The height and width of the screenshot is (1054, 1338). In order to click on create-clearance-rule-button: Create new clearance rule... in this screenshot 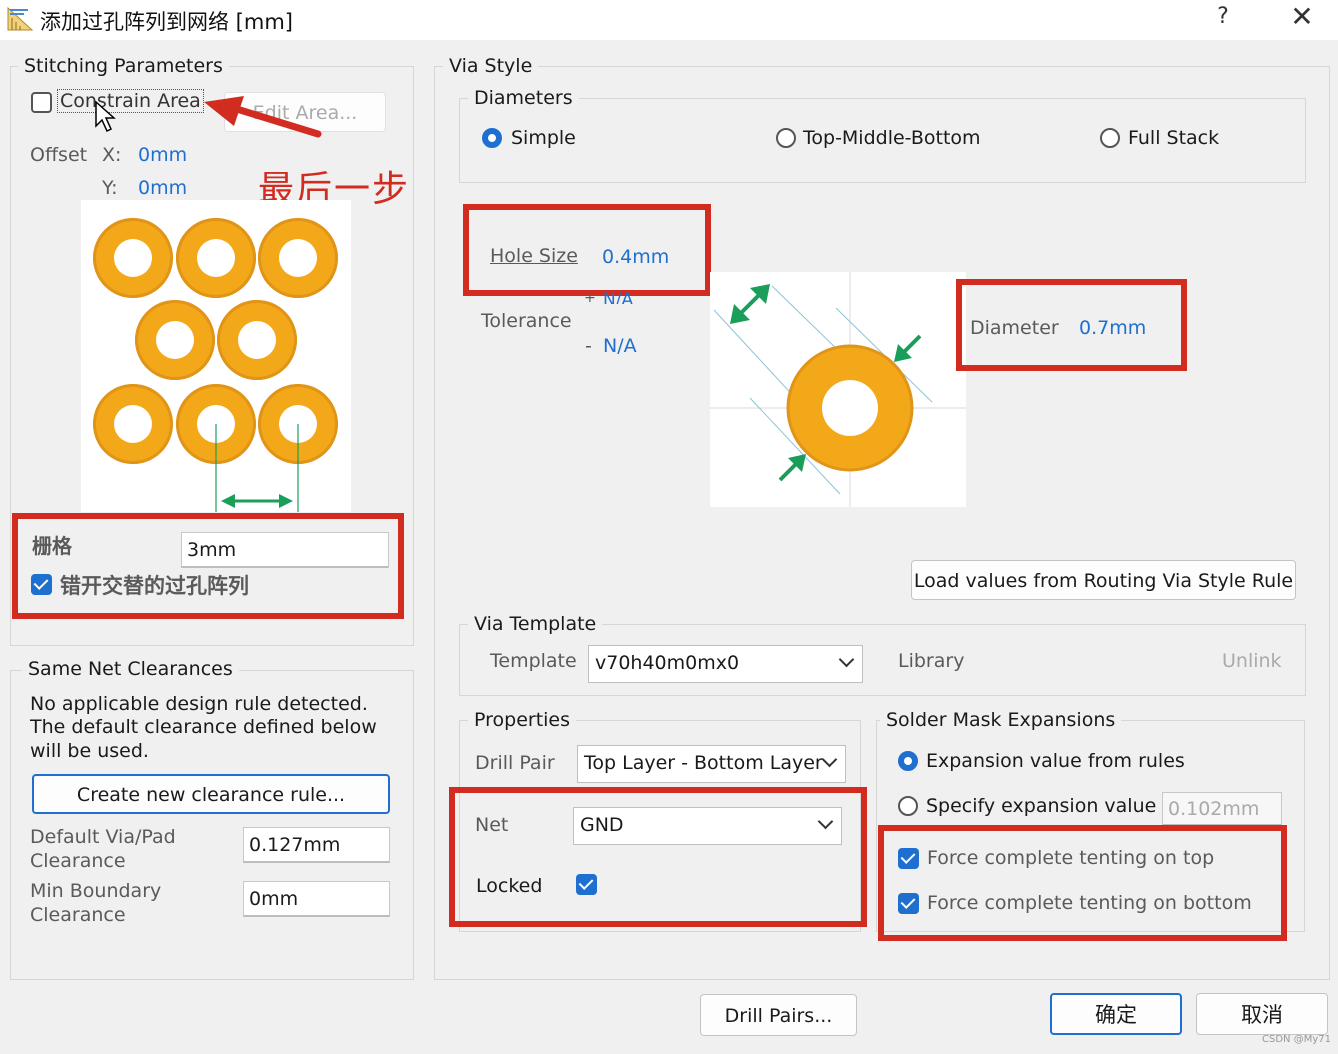, I will do `click(211, 794)`.